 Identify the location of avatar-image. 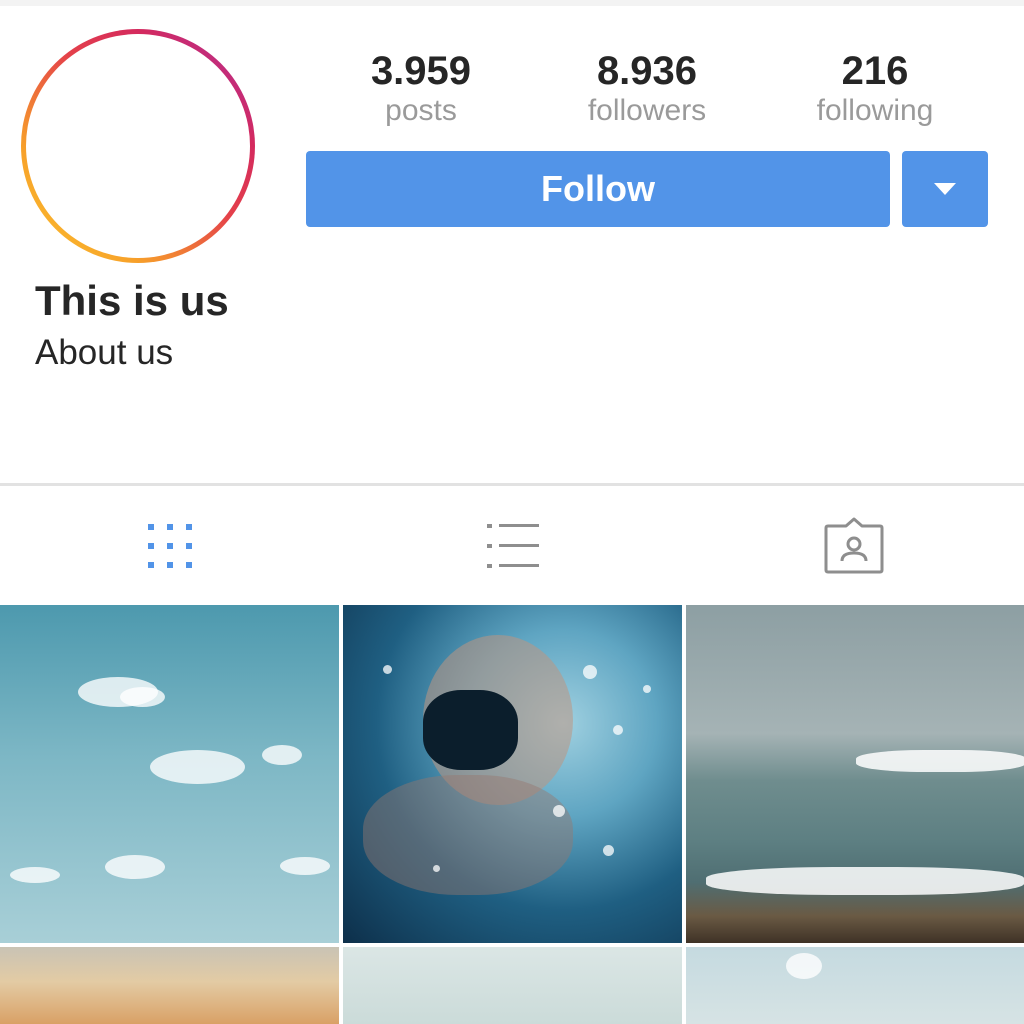
(138, 146).